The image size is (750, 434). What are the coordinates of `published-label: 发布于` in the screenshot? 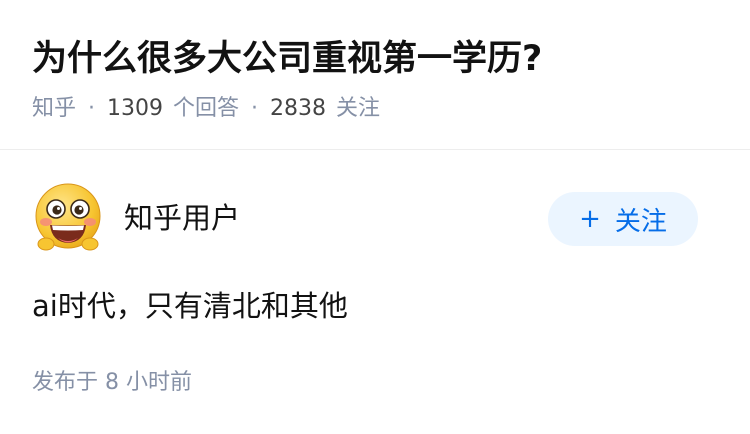 It's located at (65, 382).